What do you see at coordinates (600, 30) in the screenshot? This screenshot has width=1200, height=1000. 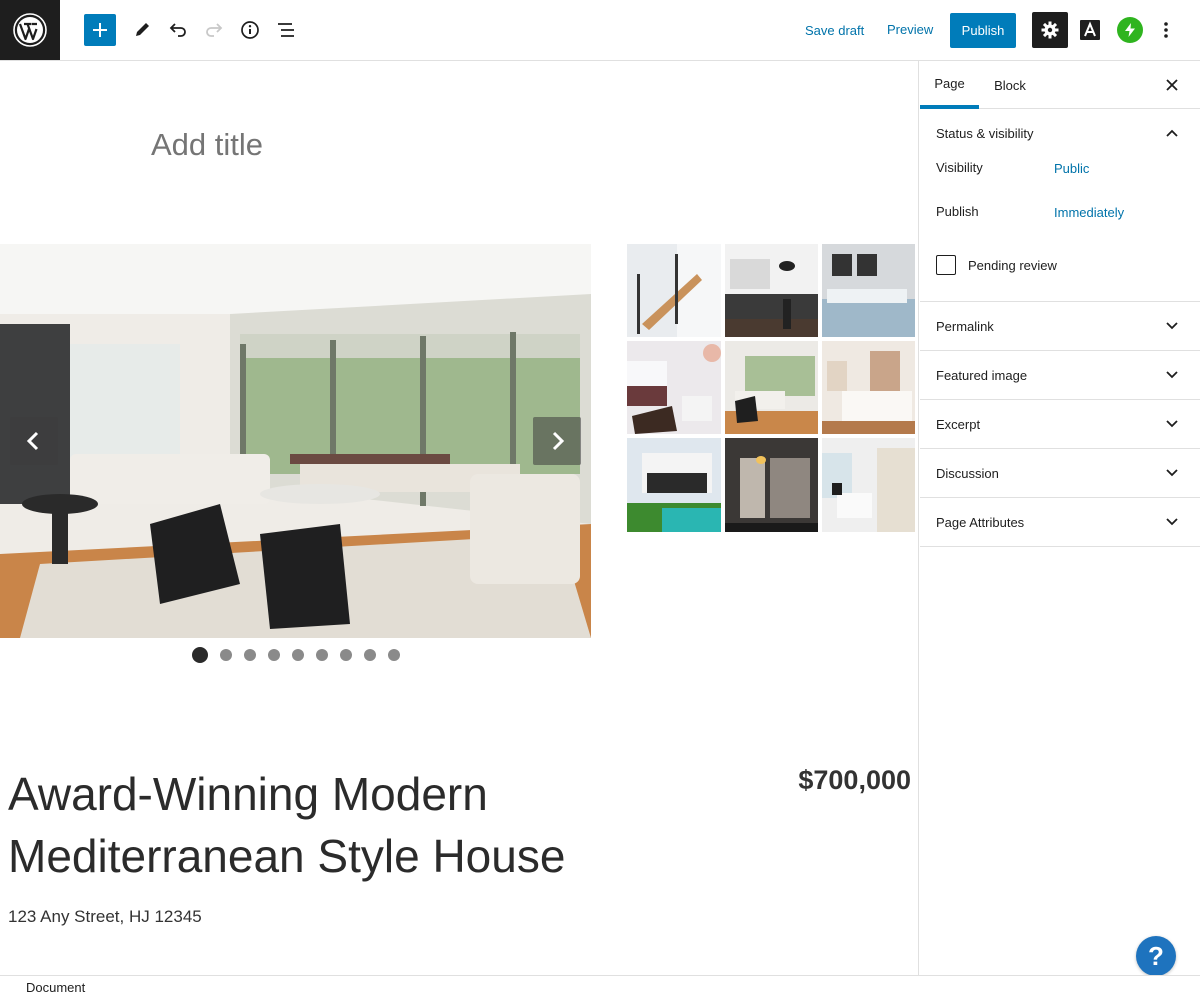 I see `editor-toolbar: Save draft Preview Publish` at bounding box center [600, 30].